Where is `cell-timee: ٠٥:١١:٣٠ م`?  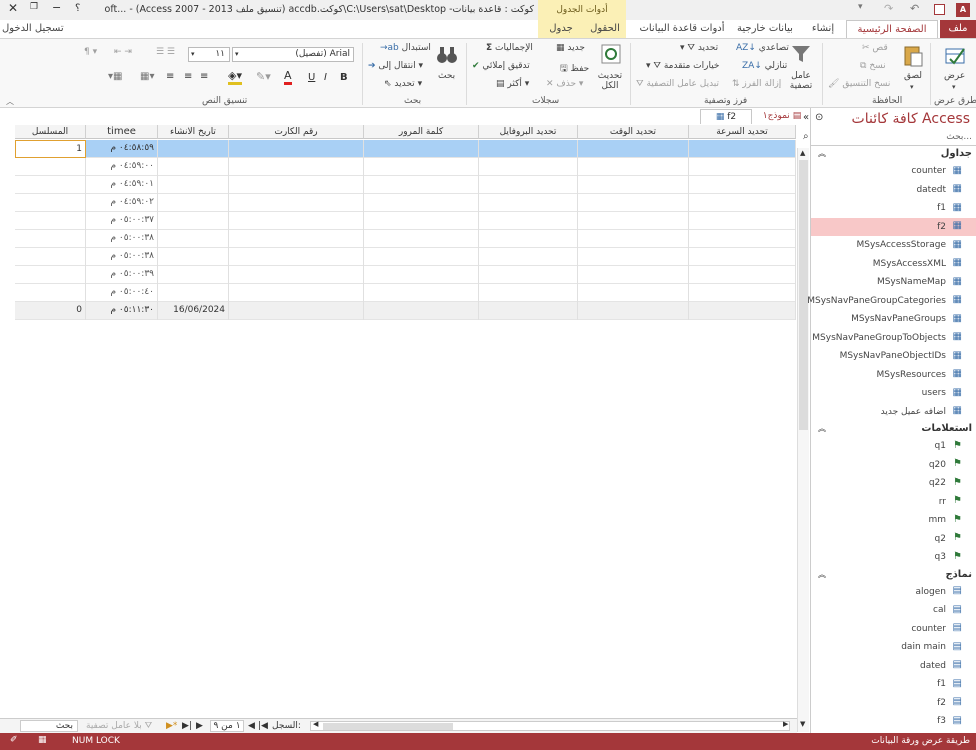
cell-timee: ٠٥:١١:٣٠ م is located at coordinates (122, 311).